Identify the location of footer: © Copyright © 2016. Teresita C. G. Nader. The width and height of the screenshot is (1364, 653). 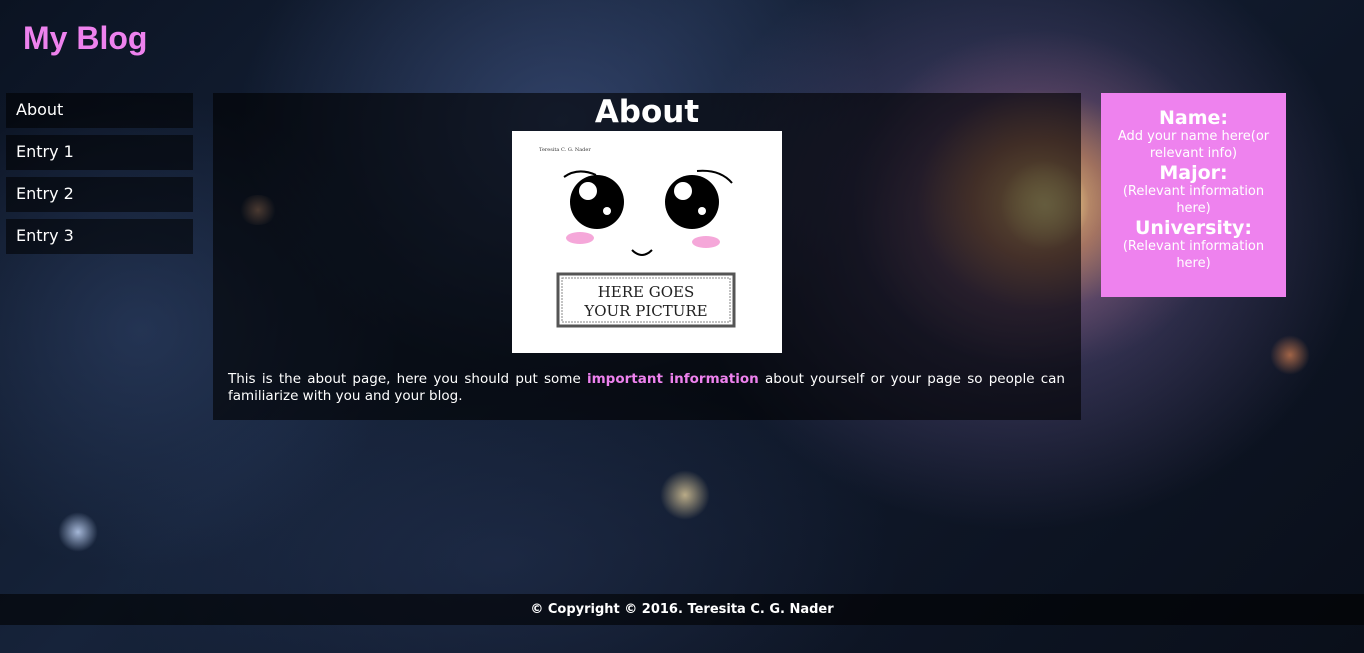
(682, 609).